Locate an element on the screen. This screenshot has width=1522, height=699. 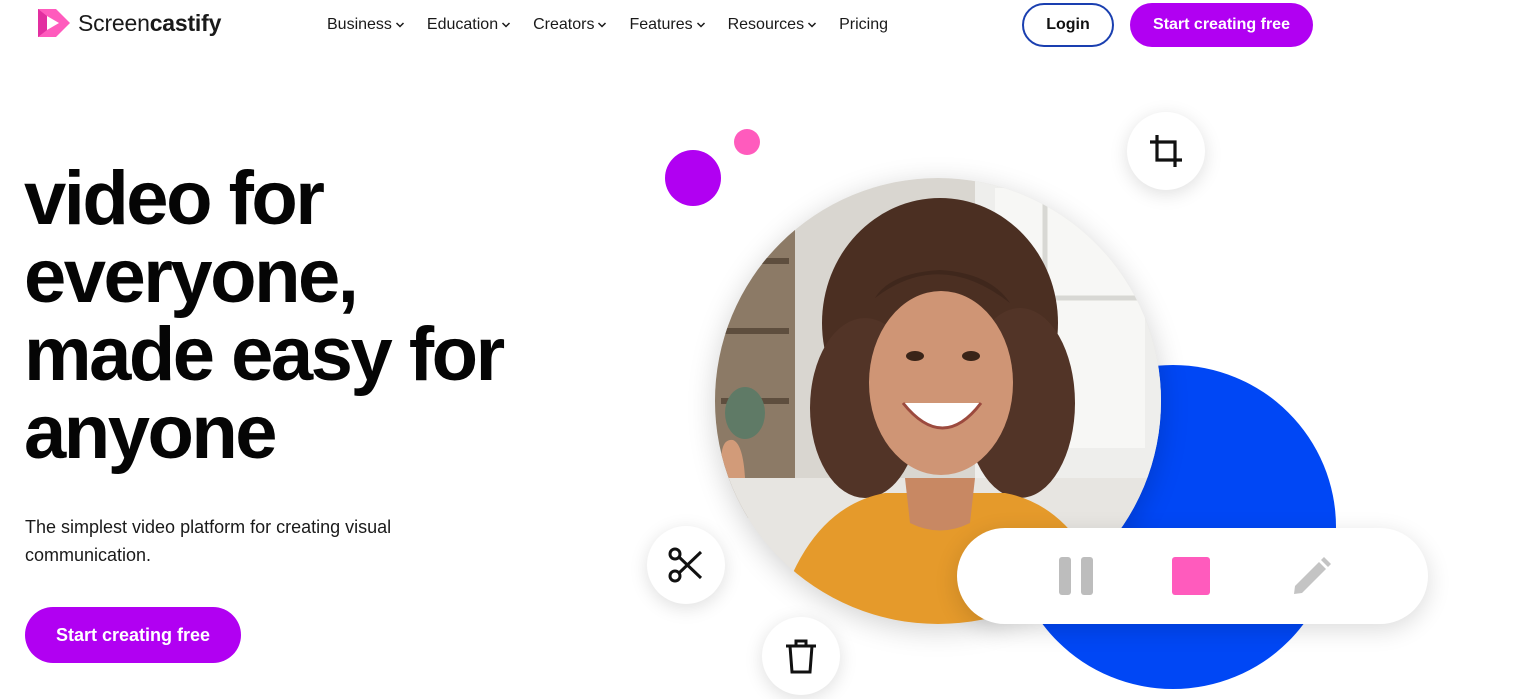
nav-item-label: Features is located at coordinates (661, 24).